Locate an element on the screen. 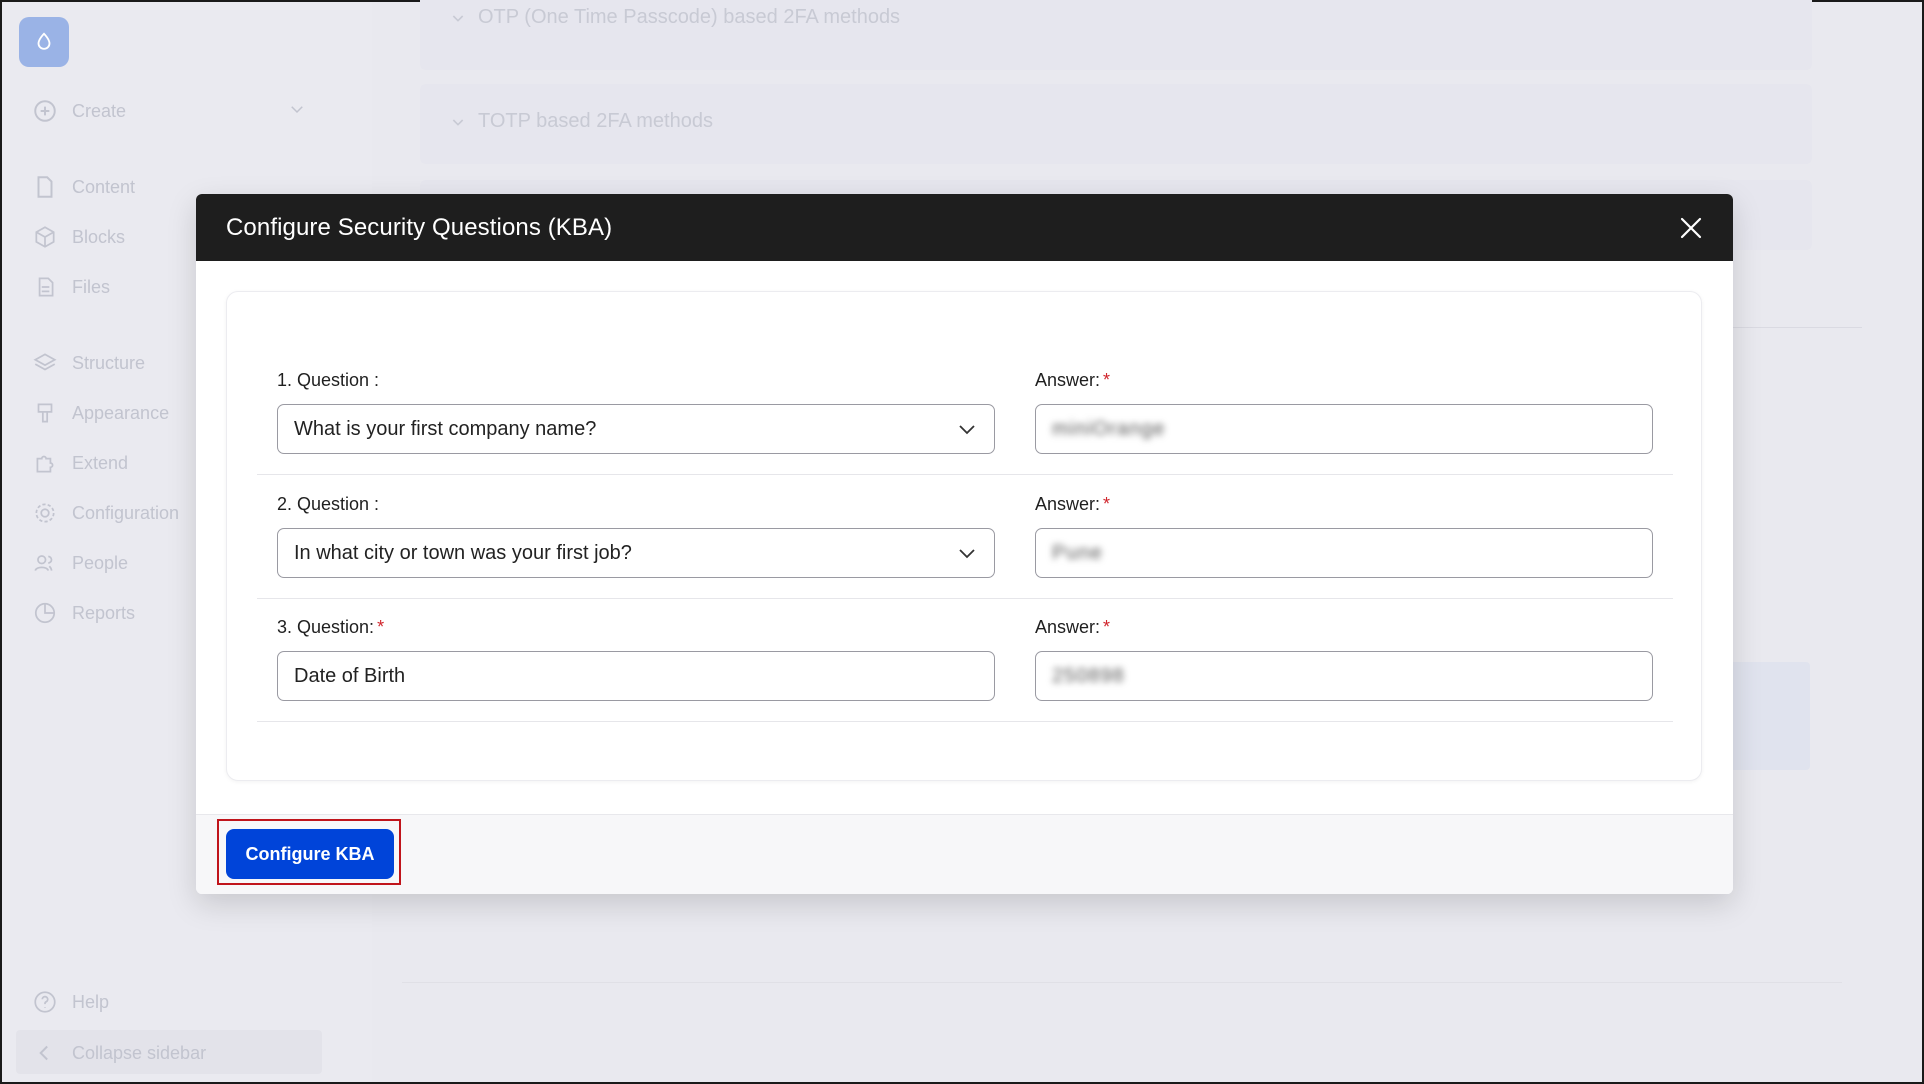 Image resolution: width=1924 pixels, height=1084 pixels. sidebar-item-create: Create is located at coordinates (79, 111).